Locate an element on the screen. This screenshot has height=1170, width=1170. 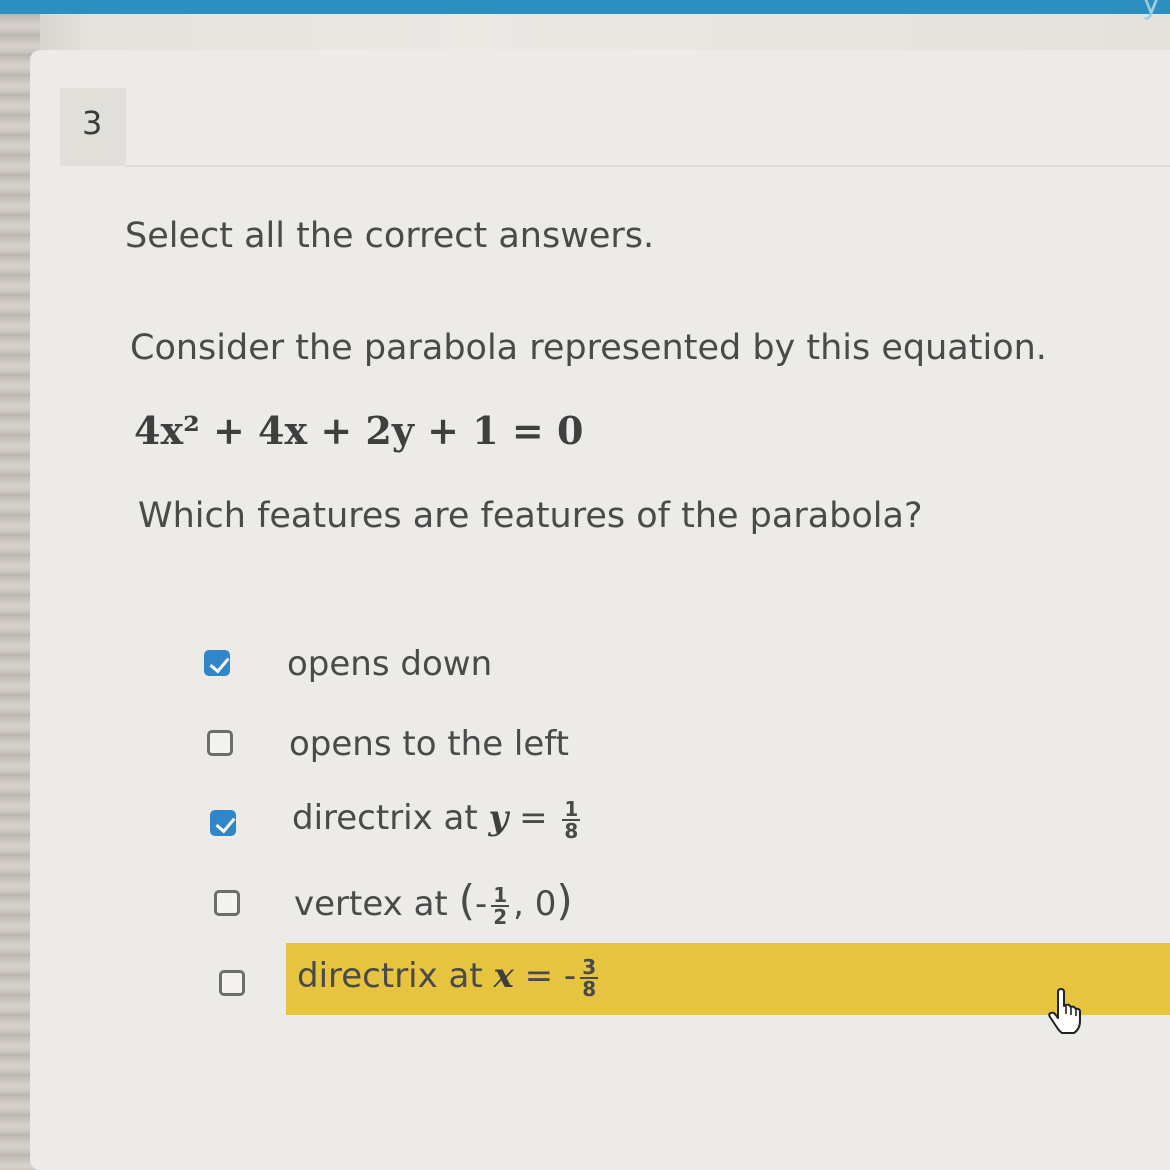
fraction: 12 is located at coordinates (500, 905).